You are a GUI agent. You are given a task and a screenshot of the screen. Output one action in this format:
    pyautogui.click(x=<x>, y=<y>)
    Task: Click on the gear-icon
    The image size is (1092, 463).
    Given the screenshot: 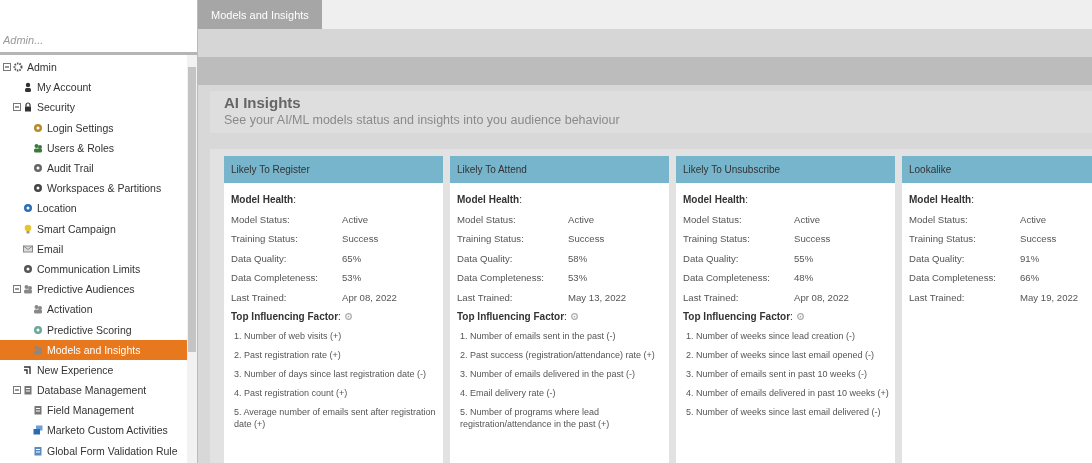 What is the action you would take?
    pyautogui.click(x=18, y=67)
    